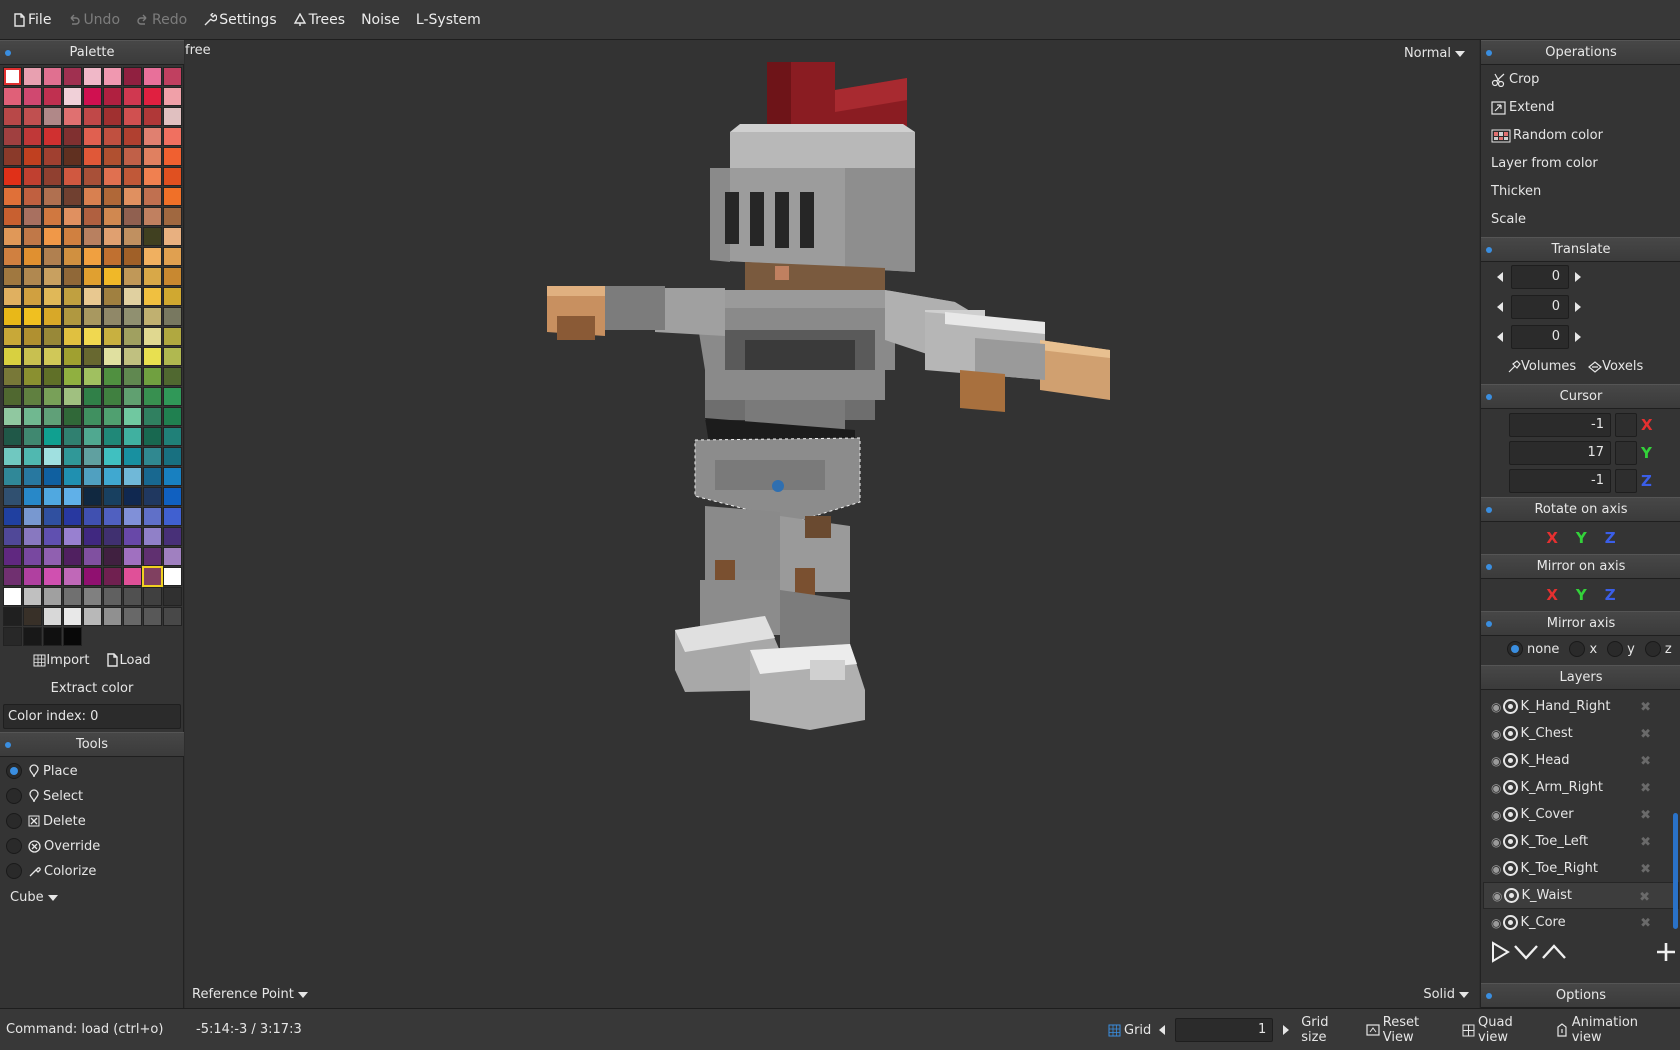  Describe the element at coordinates (44, 796) in the screenshot. I see `tool-select: Select` at that location.